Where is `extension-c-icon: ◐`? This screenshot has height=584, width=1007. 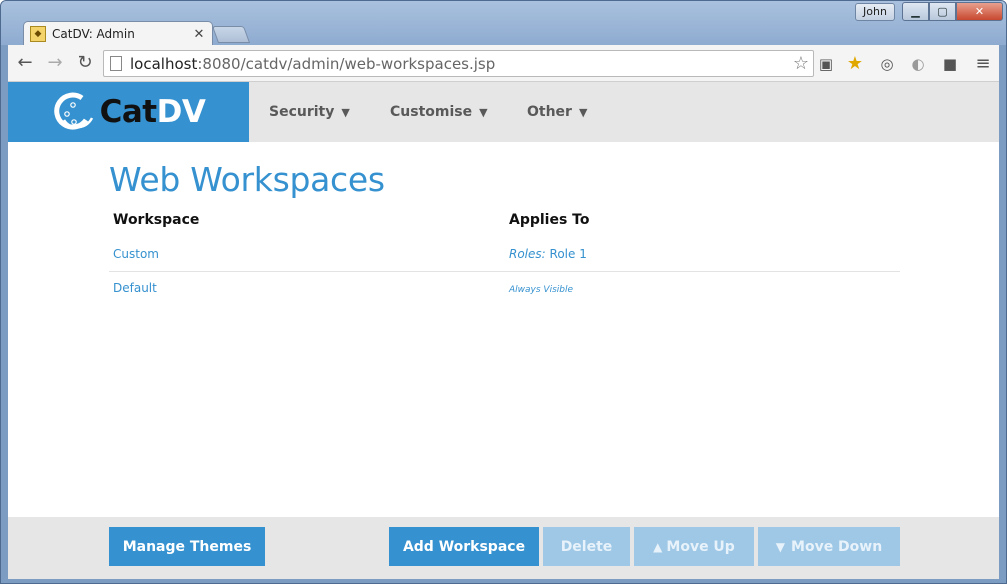 extension-c-icon: ◐ is located at coordinates (918, 64).